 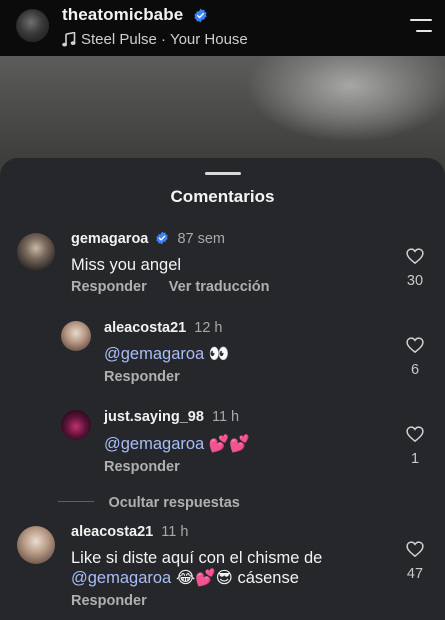 I want to click on sheet-title: Comentarios, so click(x=222, y=196).